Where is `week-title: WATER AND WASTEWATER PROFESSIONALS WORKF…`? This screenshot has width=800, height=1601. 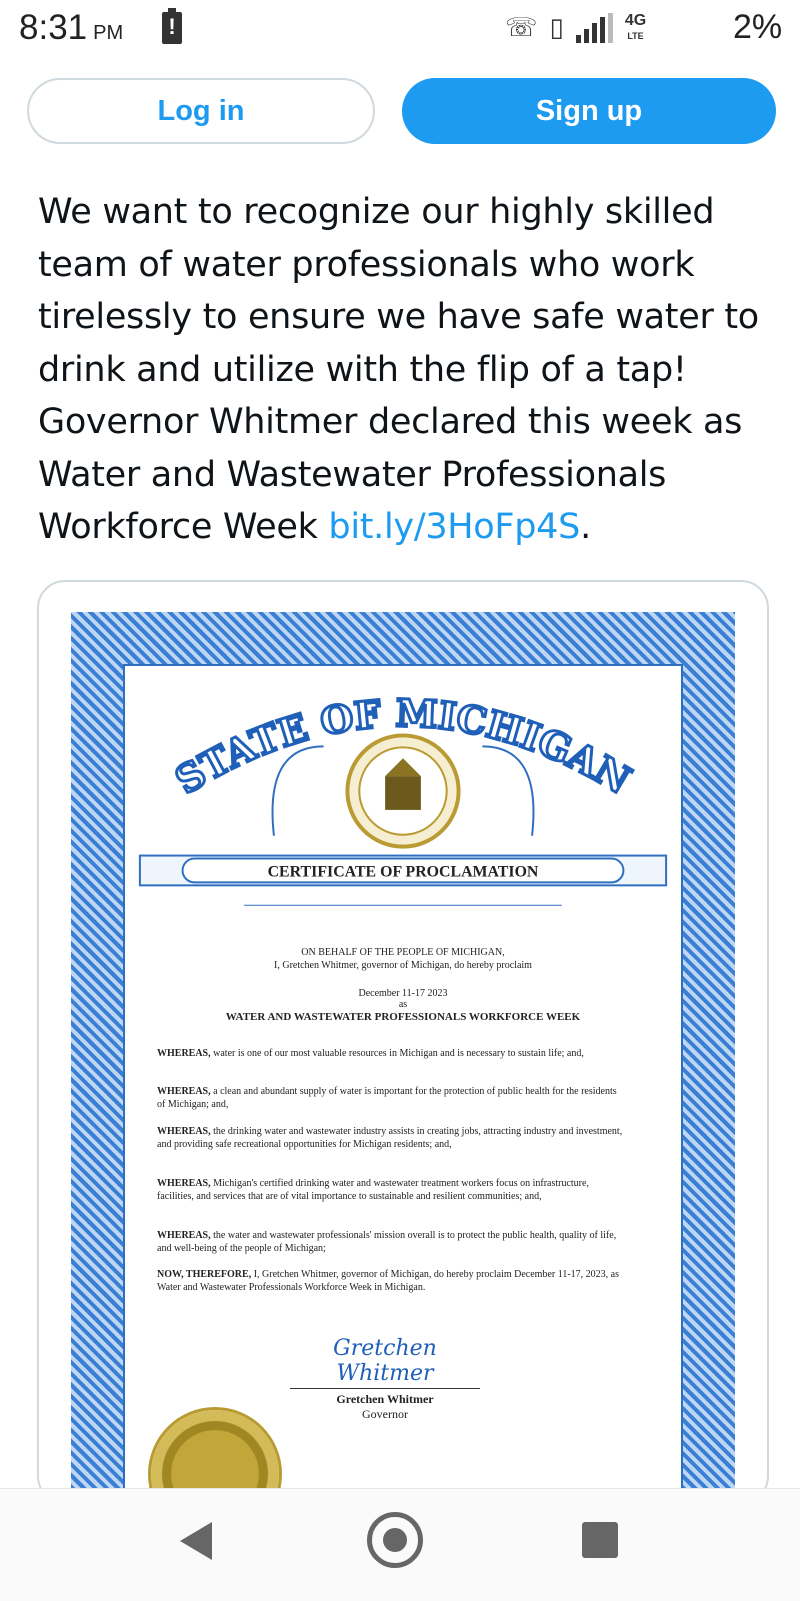
week-title: WATER AND WASTEWATER PROFESSIONALS WORKF… is located at coordinates (403, 1017).